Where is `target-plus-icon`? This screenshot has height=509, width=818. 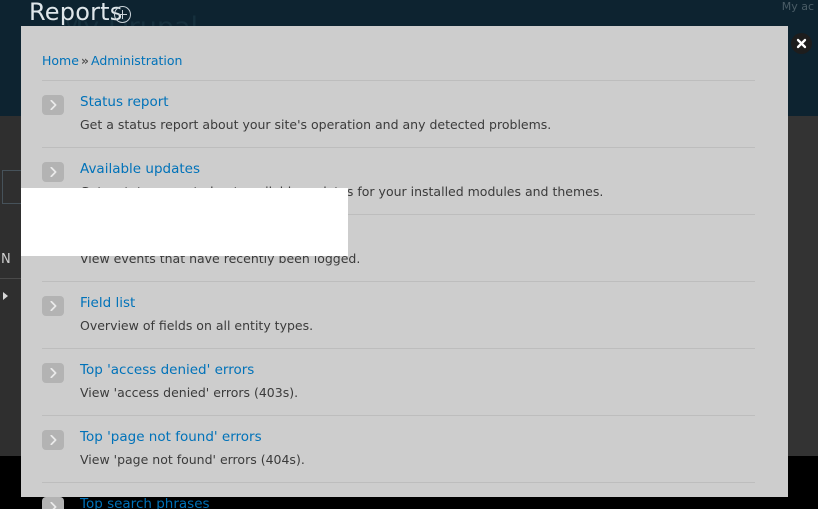
target-plus-icon is located at coordinates (122, 14).